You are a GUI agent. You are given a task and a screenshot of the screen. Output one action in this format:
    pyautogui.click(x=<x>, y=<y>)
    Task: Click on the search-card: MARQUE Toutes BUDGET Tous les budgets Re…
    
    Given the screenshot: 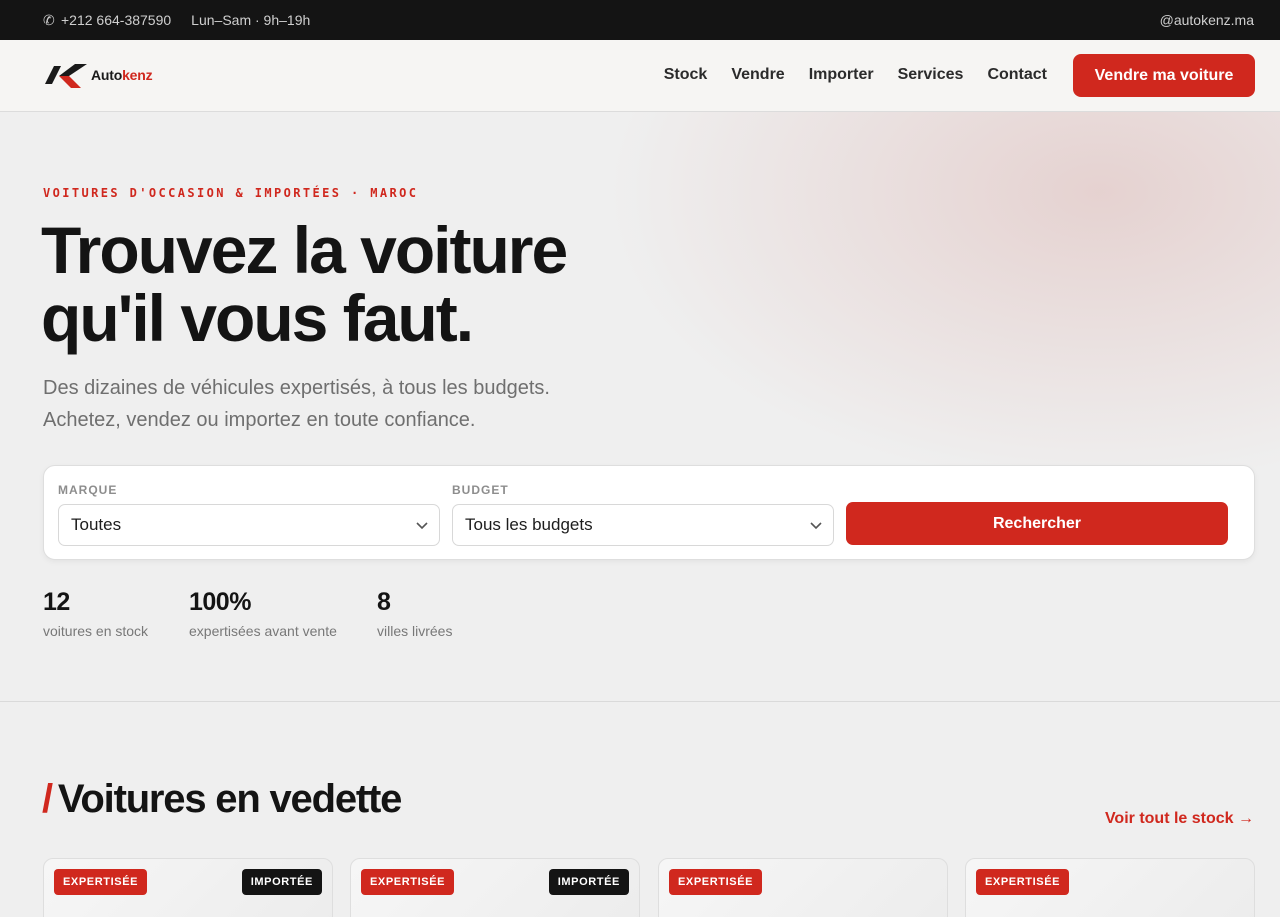 What is the action you would take?
    pyautogui.click(x=649, y=512)
    